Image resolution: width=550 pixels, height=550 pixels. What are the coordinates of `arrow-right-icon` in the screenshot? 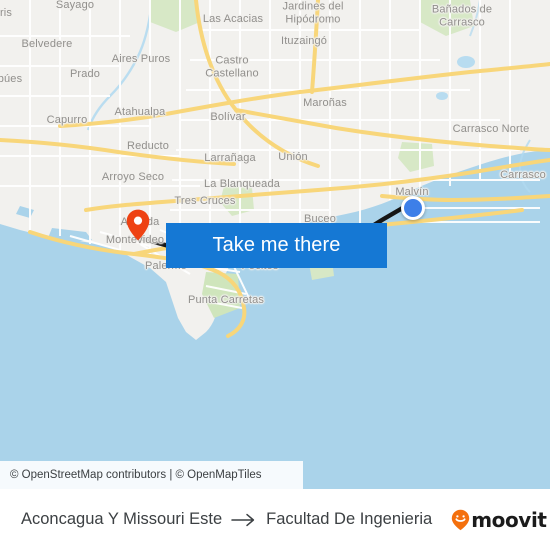 It's located at (244, 520).